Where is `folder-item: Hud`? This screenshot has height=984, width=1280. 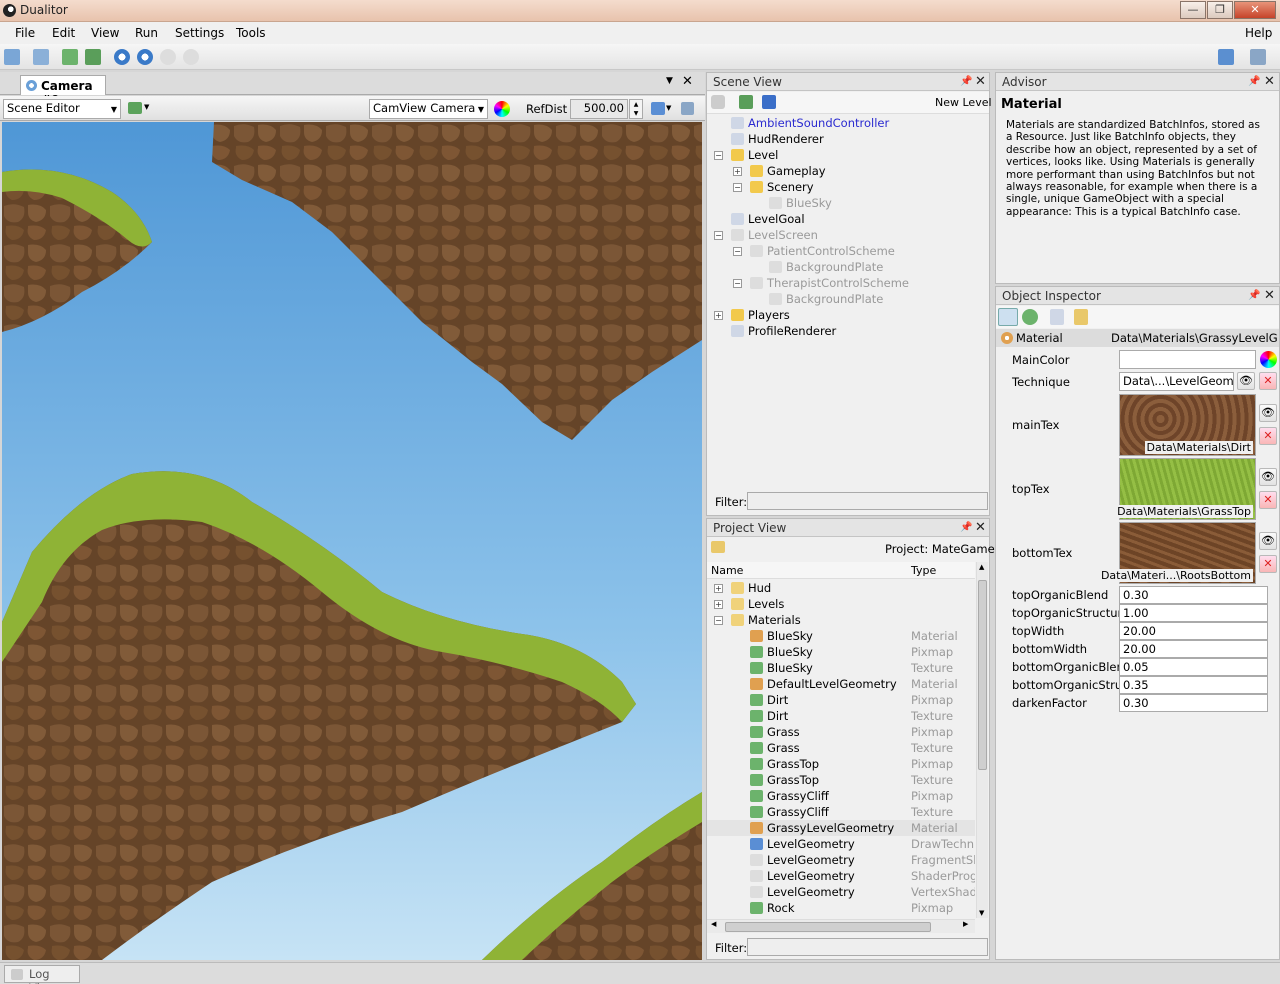
folder-item: Hud is located at coordinates (751, 588).